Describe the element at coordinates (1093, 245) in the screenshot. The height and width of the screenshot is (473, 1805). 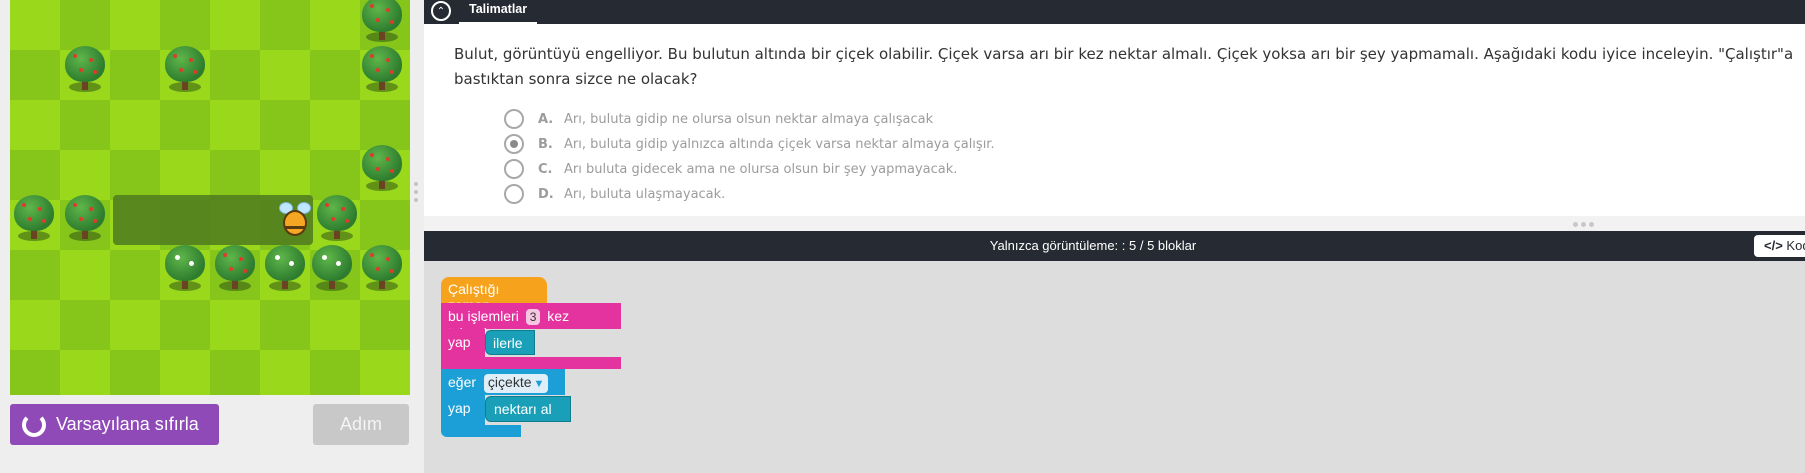
I see `workspace-title: Yalnızca görüntüleme: : 5 / 5 bloklar` at that location.